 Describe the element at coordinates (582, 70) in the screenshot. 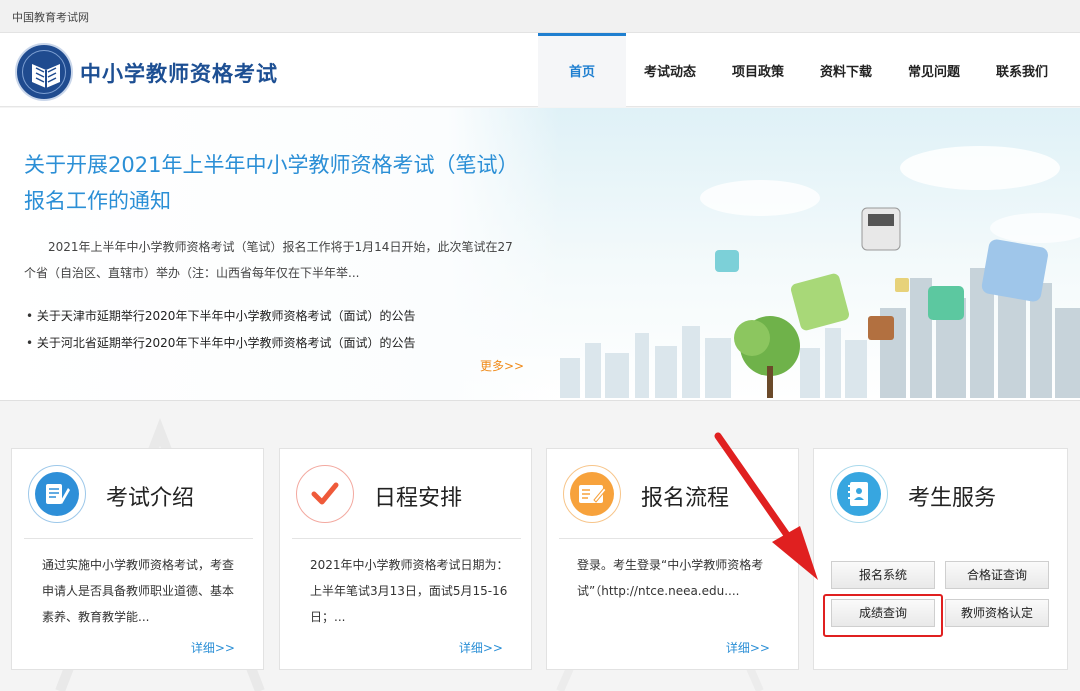

I see `nav-home: 首页` at that location.